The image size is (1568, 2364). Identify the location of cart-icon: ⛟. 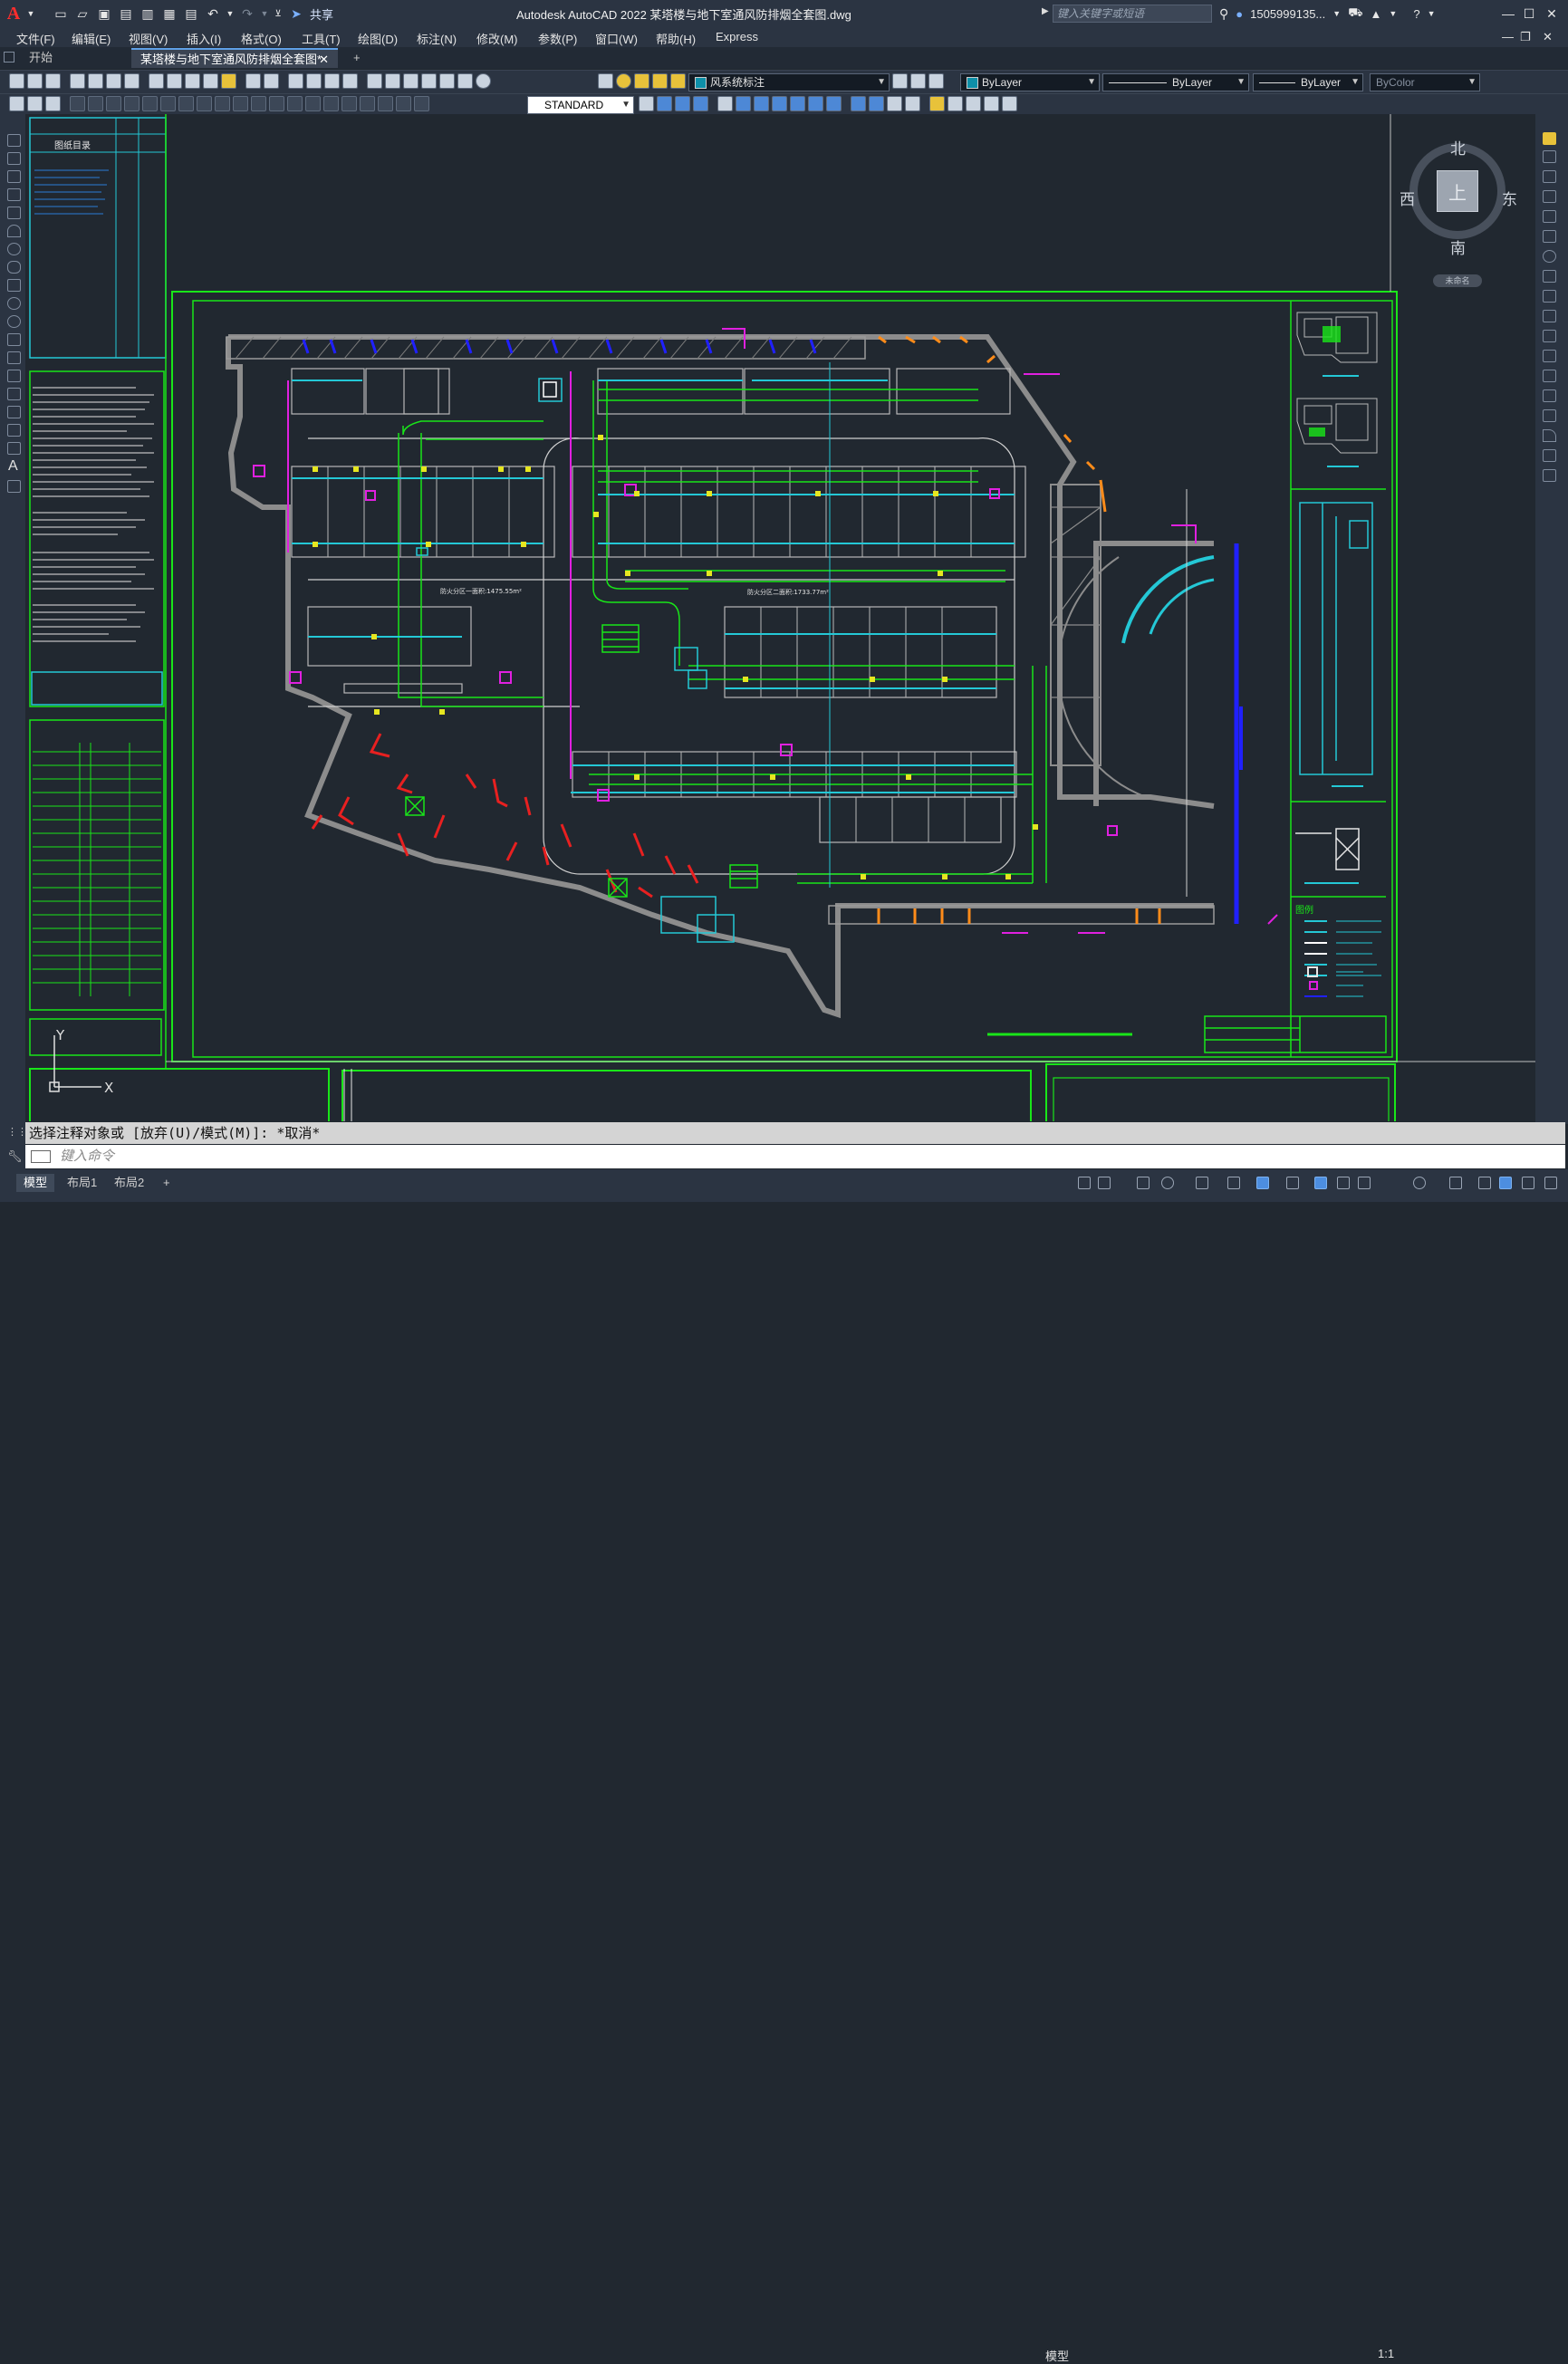
(1355, 13).